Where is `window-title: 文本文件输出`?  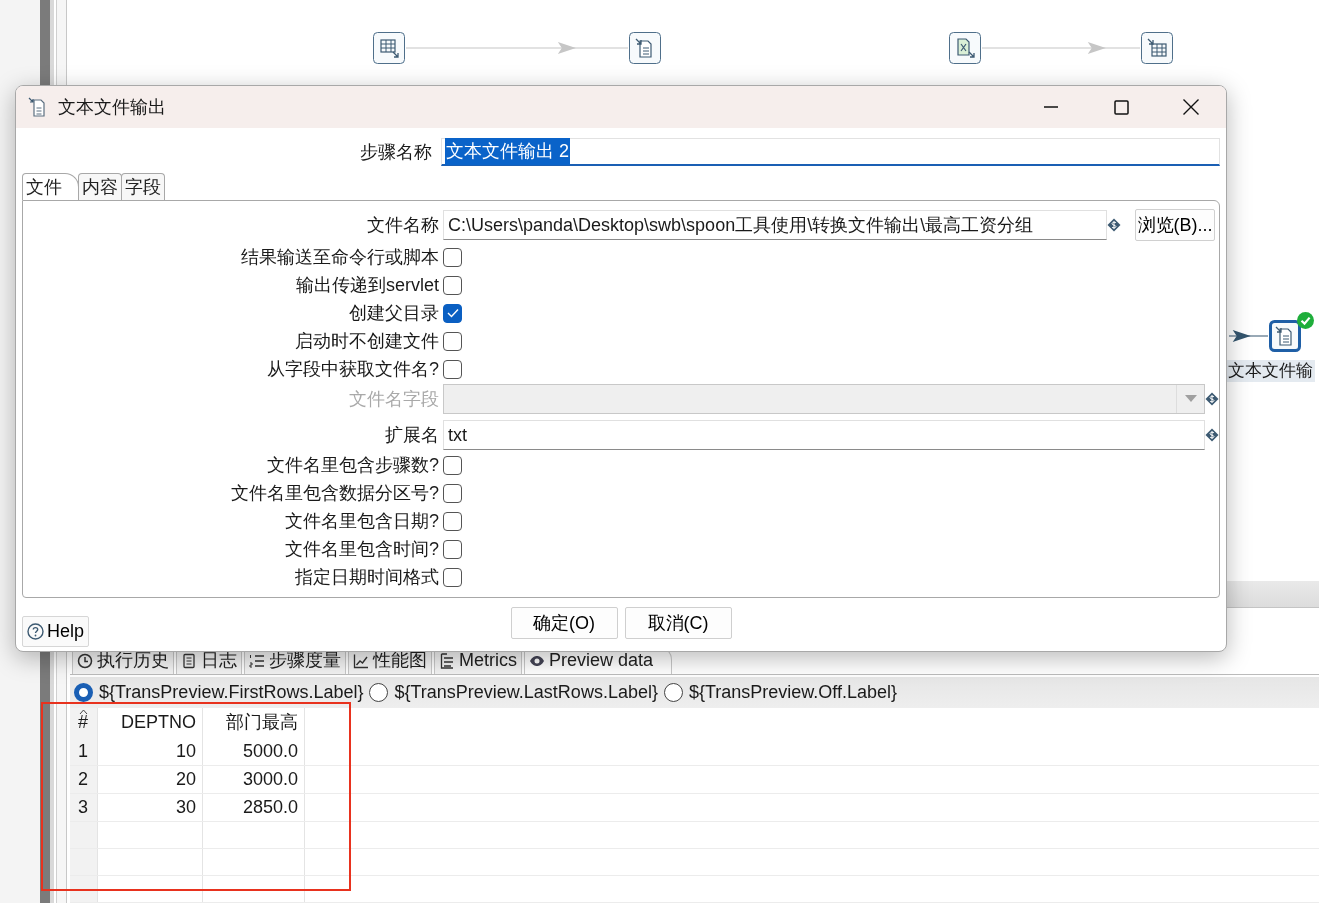
window-title: 文本文件输出 is located at coordinates (112, 107).